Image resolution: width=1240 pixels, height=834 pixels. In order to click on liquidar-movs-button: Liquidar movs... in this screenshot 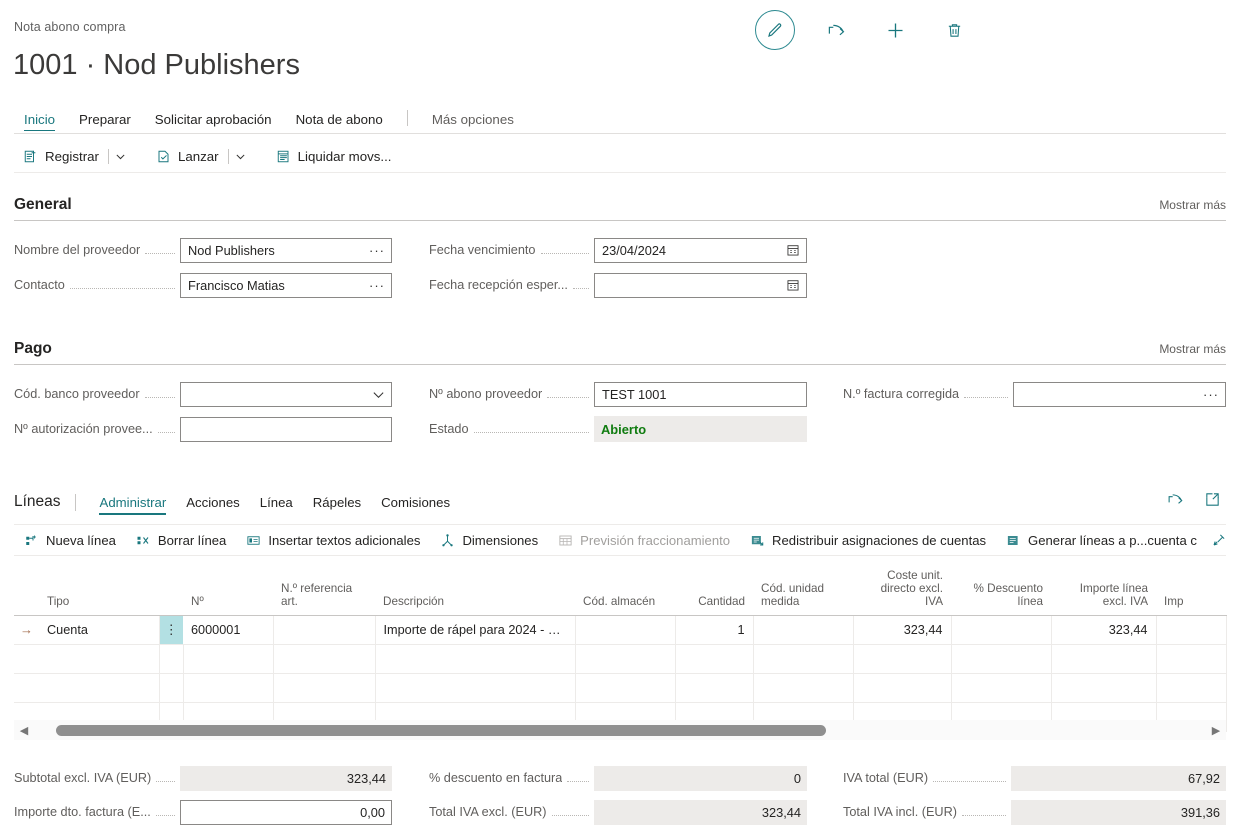, I will do `click(334, 156)`.